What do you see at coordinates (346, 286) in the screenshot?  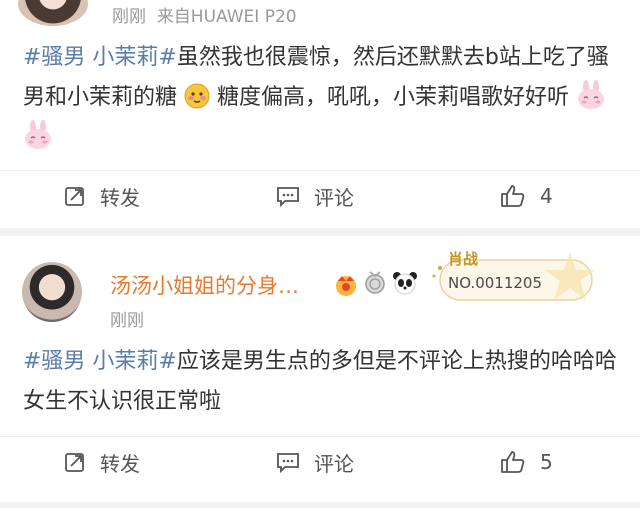 I see `crown-icon` at bounding box center [346, 286].